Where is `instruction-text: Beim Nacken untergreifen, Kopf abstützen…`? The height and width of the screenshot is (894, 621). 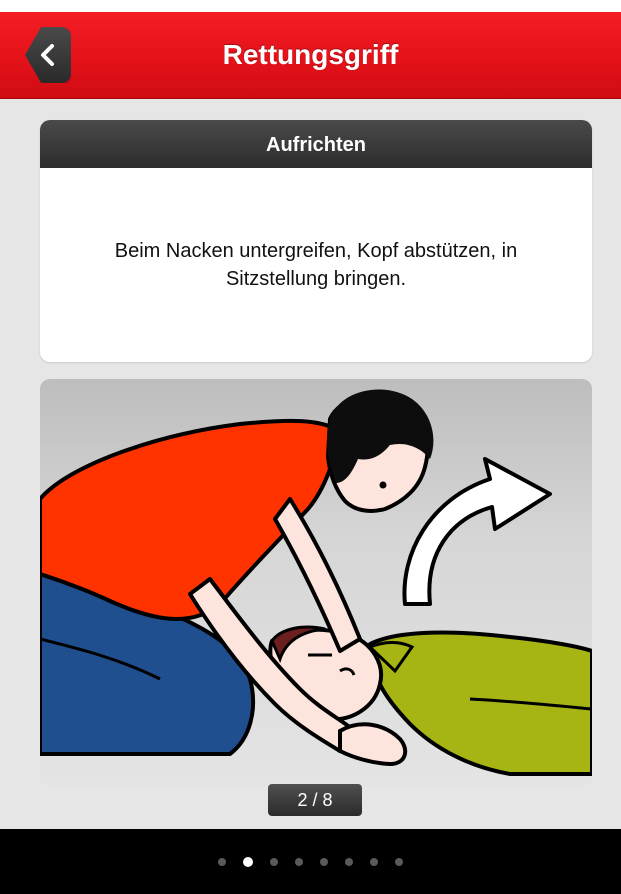
instruction-text: Beim Nacken untergreifen, Kopf abstützen… is located at coordinates (316, 265).